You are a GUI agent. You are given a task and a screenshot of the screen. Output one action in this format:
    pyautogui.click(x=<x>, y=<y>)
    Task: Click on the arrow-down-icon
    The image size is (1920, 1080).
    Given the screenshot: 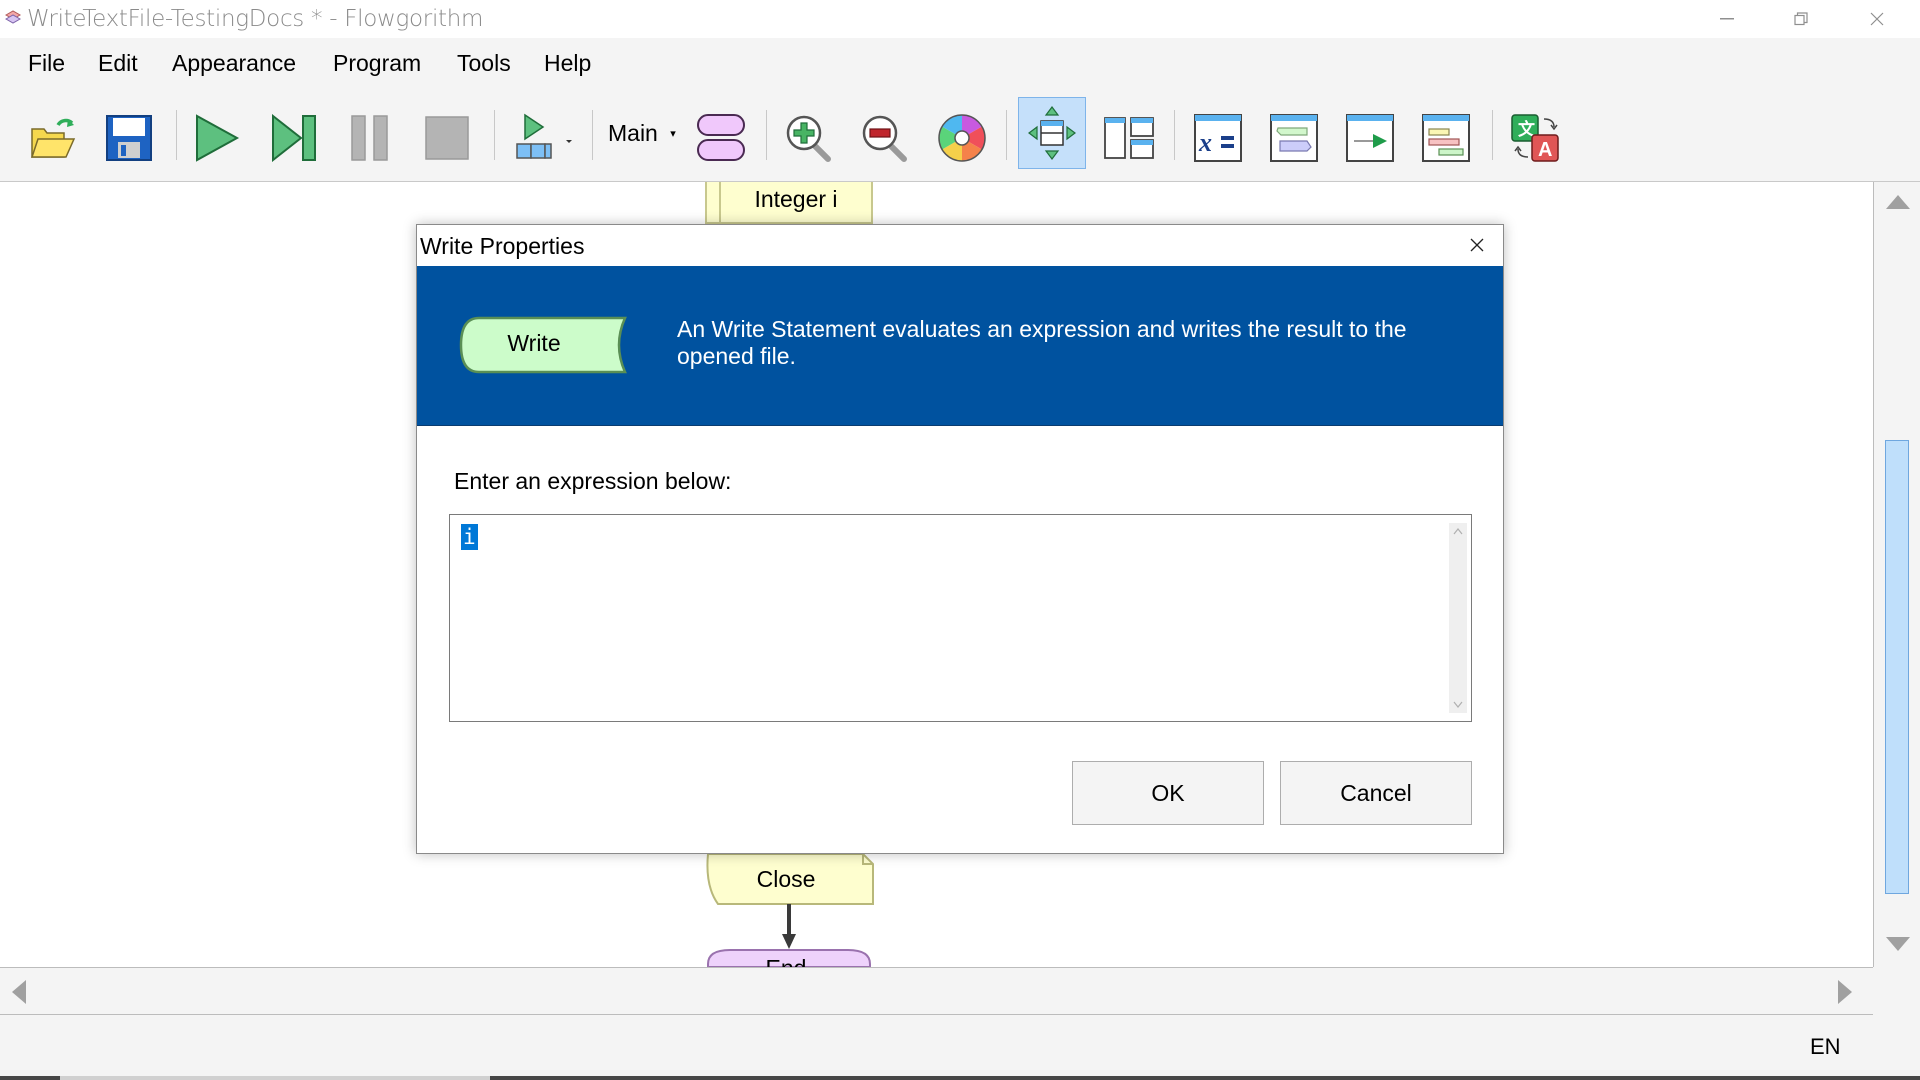 What is the action you would take?
    pyautogui.click(x=789, y=941)
    